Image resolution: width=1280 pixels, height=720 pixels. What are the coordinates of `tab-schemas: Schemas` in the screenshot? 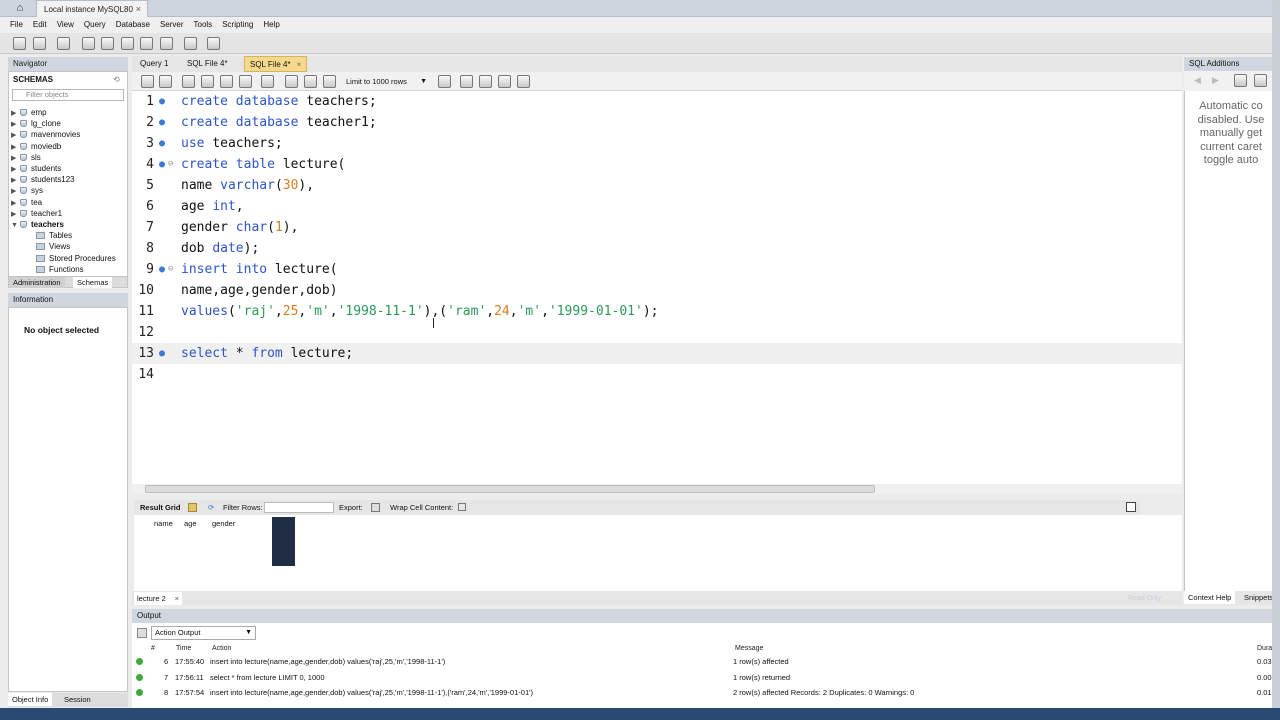 It's located at (93, 282).